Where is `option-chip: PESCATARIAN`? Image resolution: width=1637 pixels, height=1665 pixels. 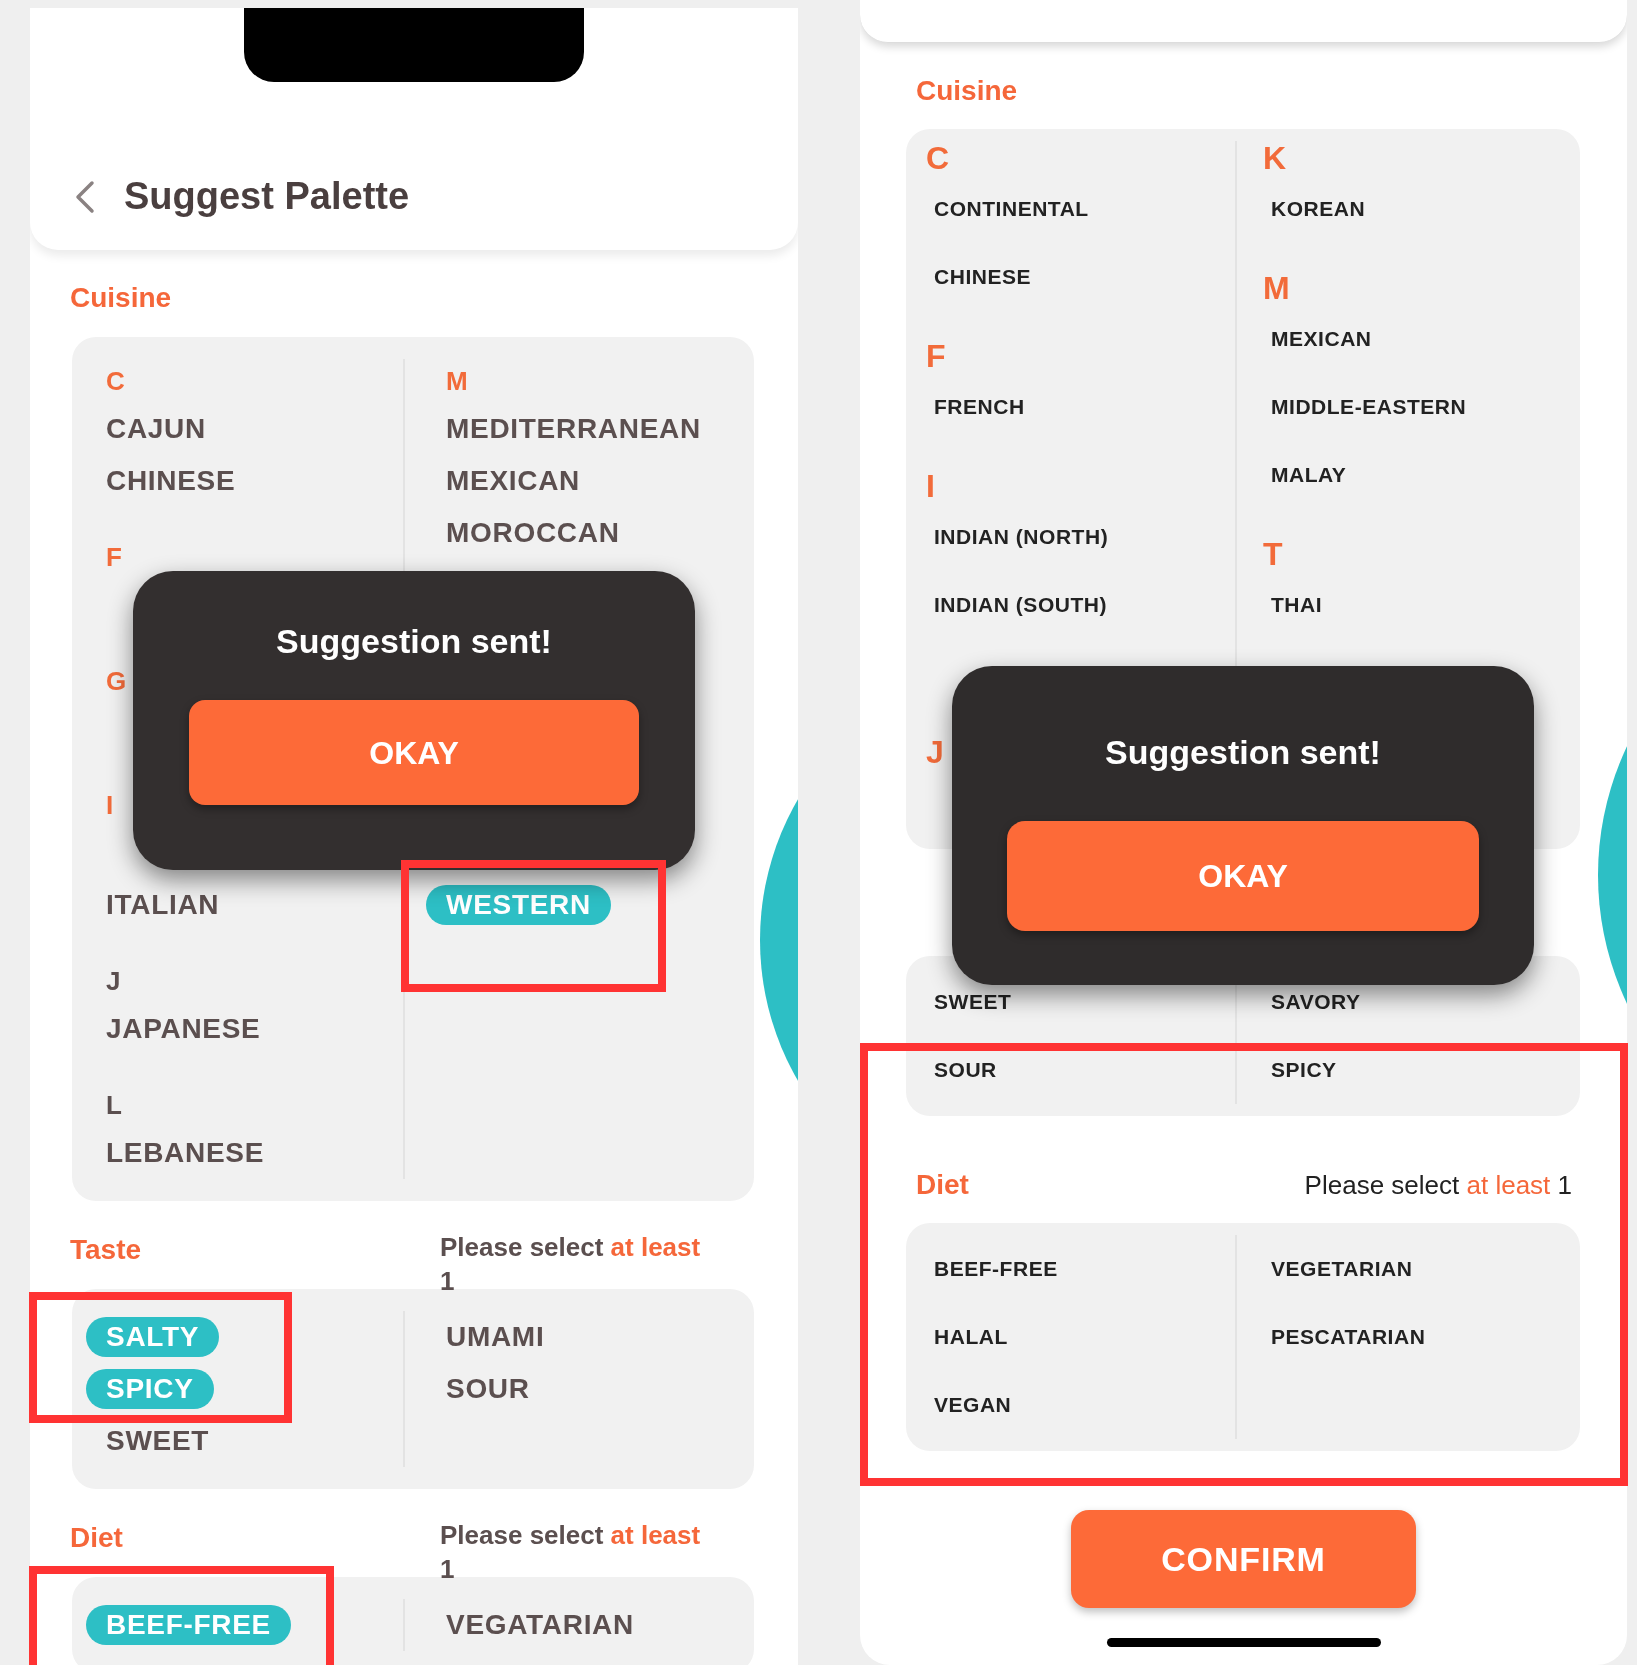
option-chip: PESCATARIAN is located at coordinates (1348, 1337).